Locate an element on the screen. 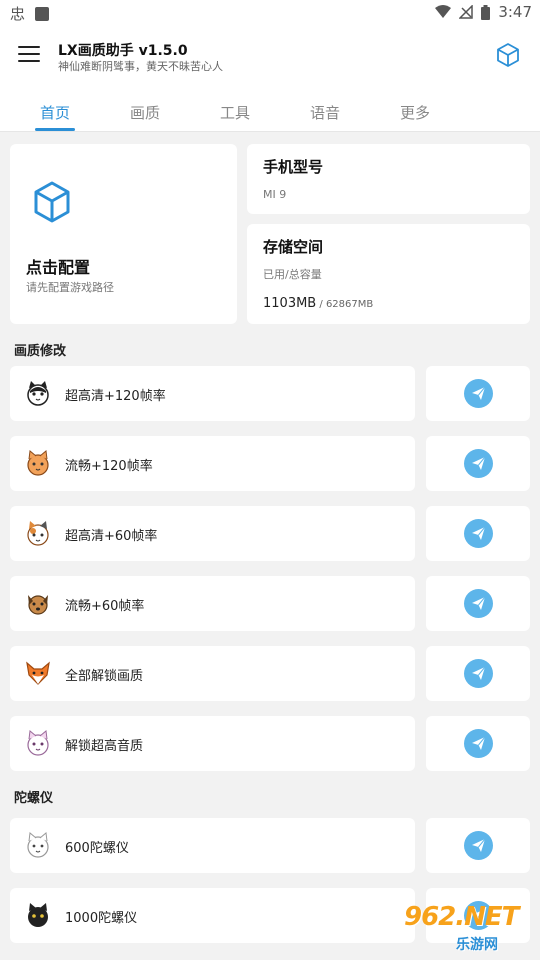 This screenshot has height=960, width=540. tab-tools: 工具 is located at coordinates (235, 112).